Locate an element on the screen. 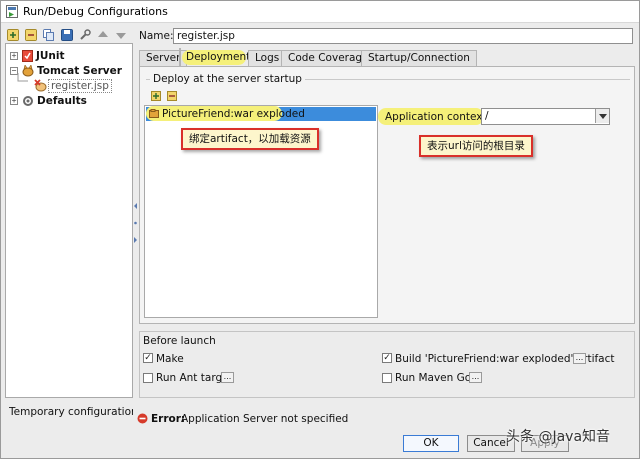 This screenshot has height=459, width=640. error-icon is located at coordinates (142, 418).